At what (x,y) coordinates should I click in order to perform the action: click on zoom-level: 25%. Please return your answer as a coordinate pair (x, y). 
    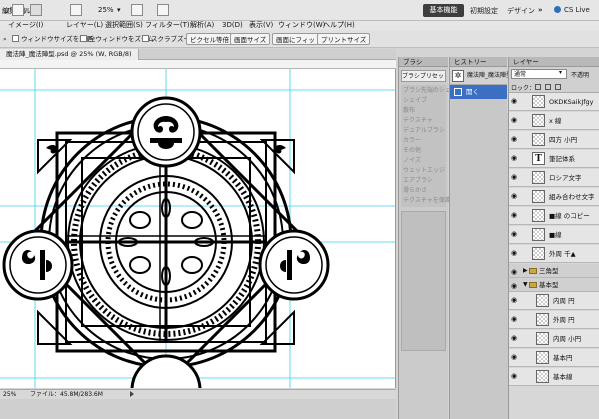
    Looking at the image, I should click on (106, 10).